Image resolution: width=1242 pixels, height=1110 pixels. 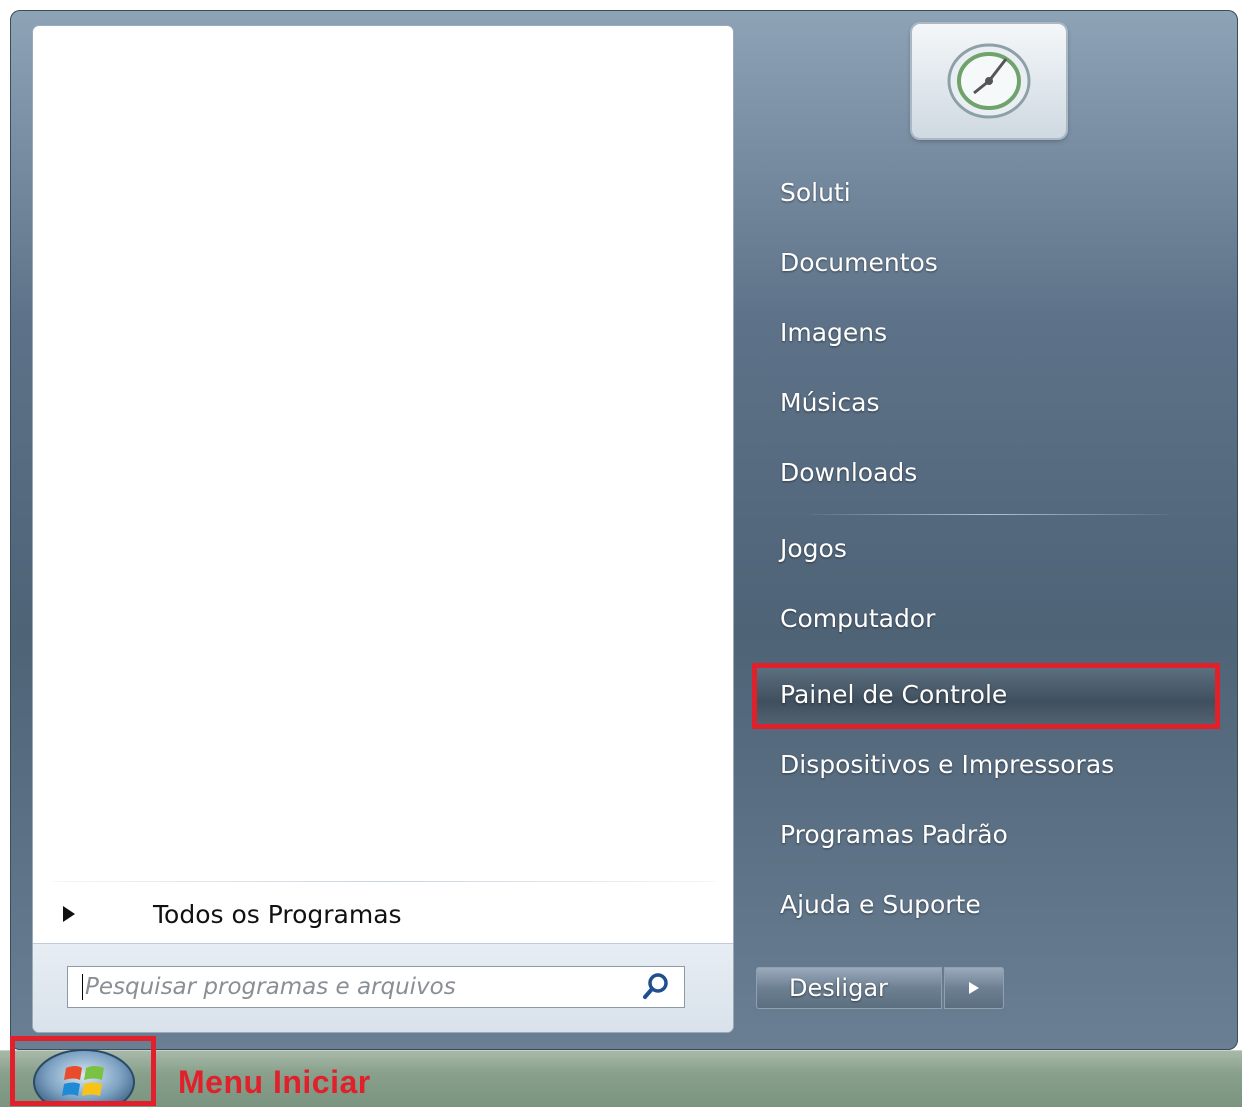 I want to click on menu-item-computador: Computador, so click(x=857, y=619).